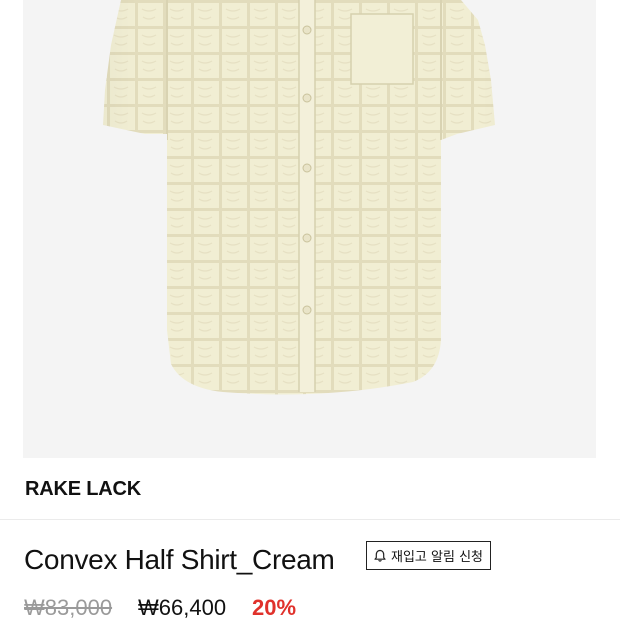 The width and height of the screenshot is (620, 620). I want to click on restock-button-label: 재입고 알림 신청, so click(437, 557).